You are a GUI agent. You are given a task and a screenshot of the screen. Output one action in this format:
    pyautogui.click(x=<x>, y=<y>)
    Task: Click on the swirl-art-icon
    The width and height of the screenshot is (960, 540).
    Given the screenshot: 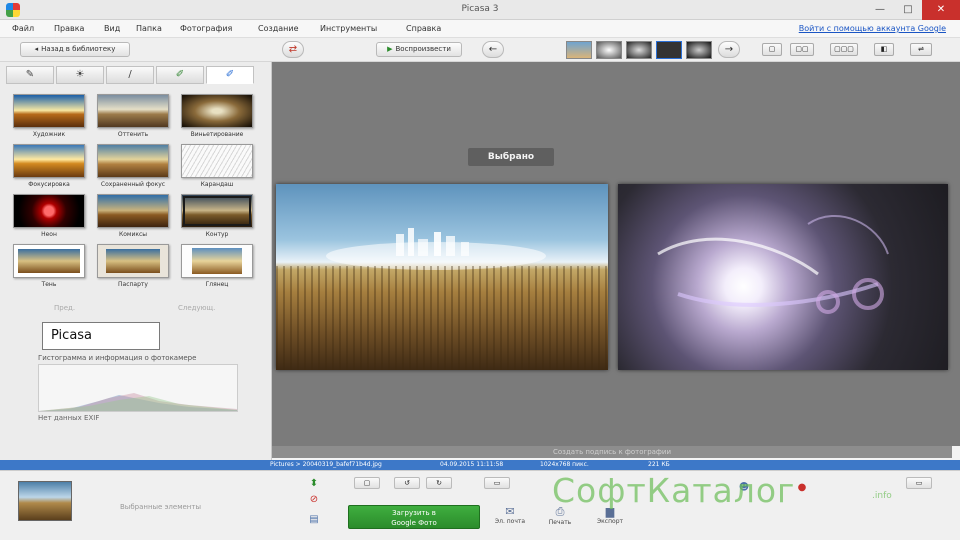 What is the action you would take?
    pyautogui.click(x=773, y=264)
    